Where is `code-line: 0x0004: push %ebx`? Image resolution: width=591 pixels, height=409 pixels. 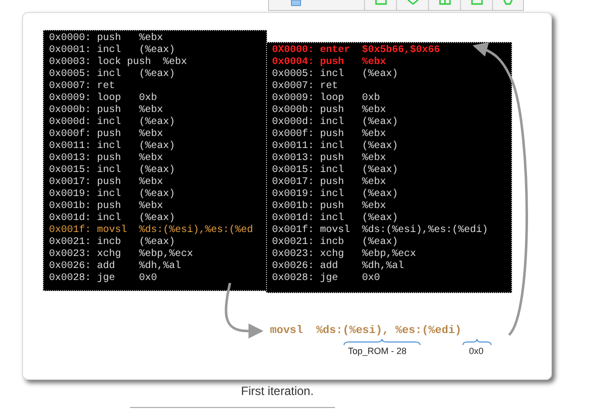
code-line: 0x0004: push %ebx is located at coordinates (330, 62).